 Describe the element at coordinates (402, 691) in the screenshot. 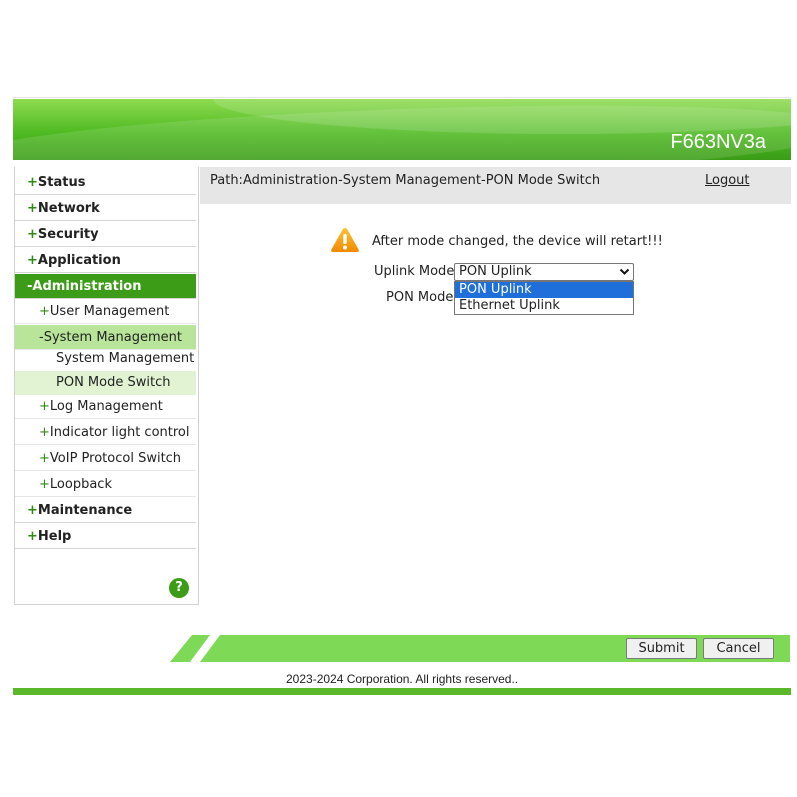

I see `bottom-bar` at that location.